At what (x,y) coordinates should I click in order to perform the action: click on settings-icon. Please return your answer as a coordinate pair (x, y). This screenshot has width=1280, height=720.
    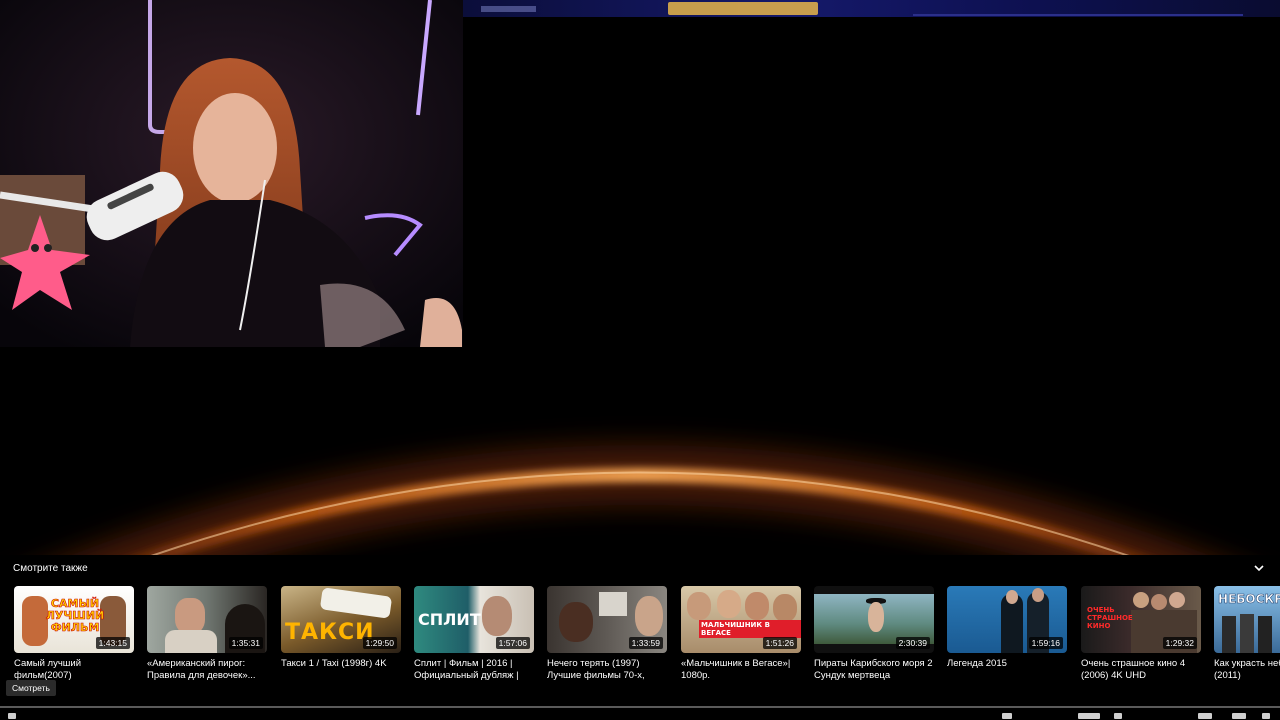
    Looking at the image, I should click on (1239, 716).